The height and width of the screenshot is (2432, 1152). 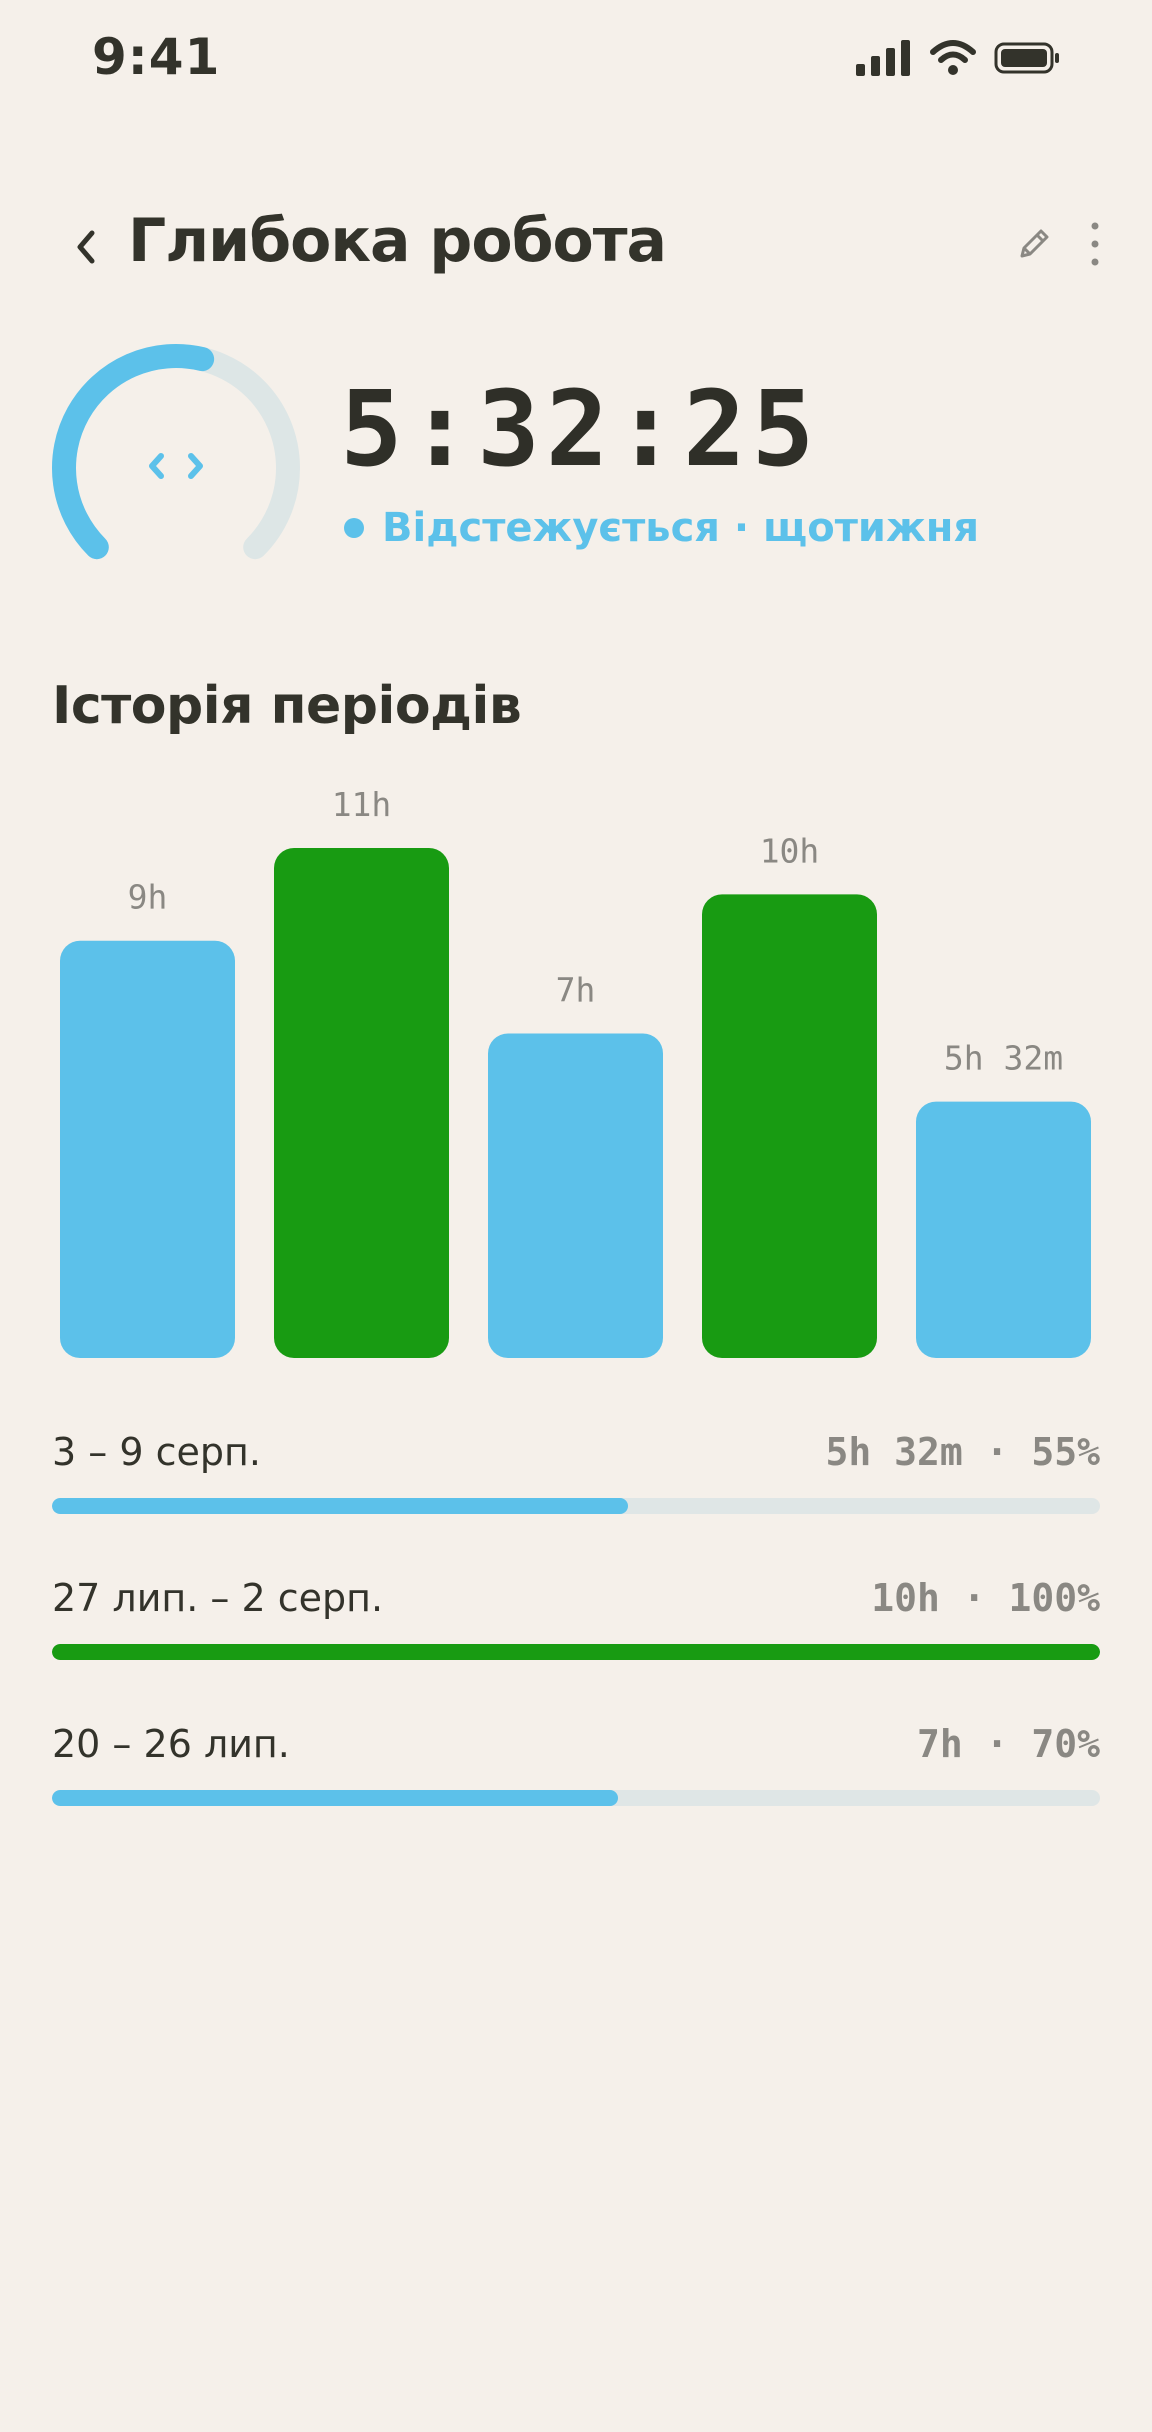 What do you see at coordinates (985, 1598) in the screenshot?
I see `period-value: 10h · 100%` at bounding box center [985, 1598].